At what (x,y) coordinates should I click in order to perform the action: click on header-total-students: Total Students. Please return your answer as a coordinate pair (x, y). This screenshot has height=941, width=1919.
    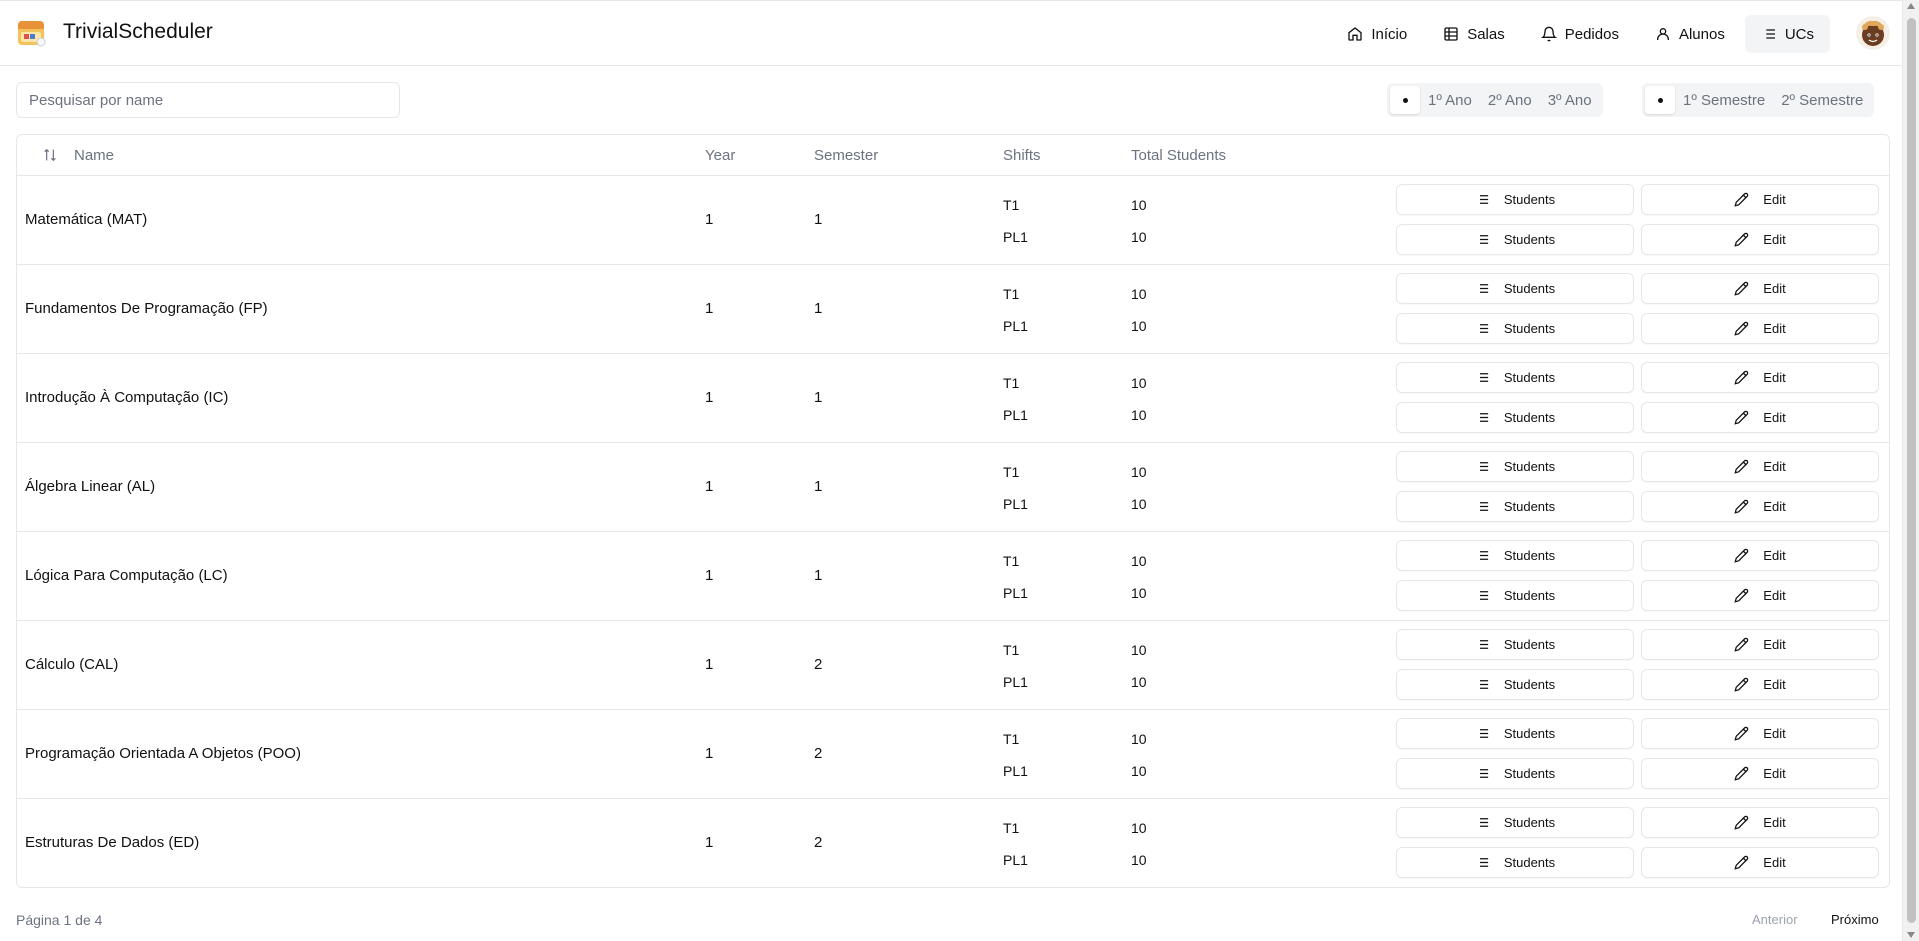
    Looking at the image, I should click on (1179, 155).